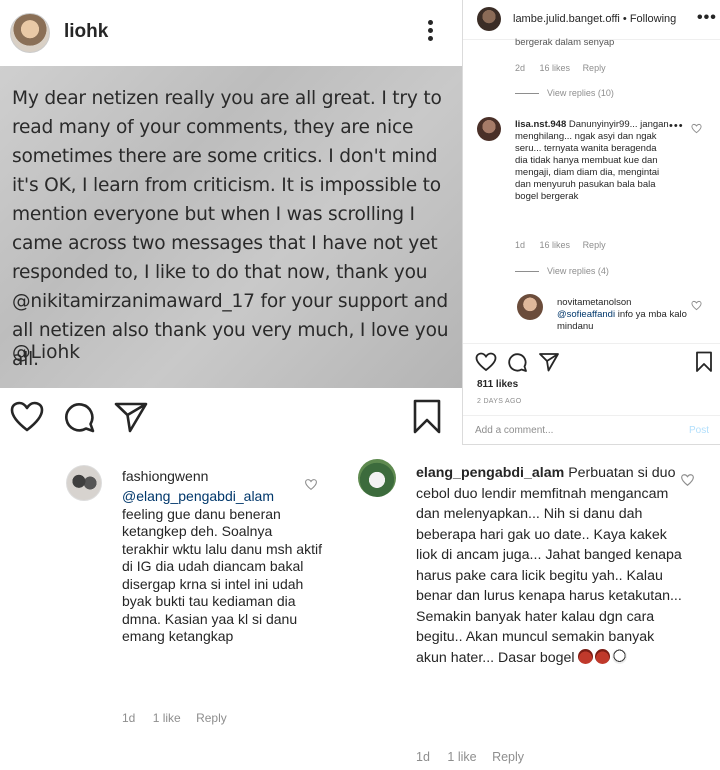 This screenshot has width=720, height=770. Describe the element at coordinates (490, 473) in the screenshot. I see `comment-username: elang_pengabdi_alam` at that location.